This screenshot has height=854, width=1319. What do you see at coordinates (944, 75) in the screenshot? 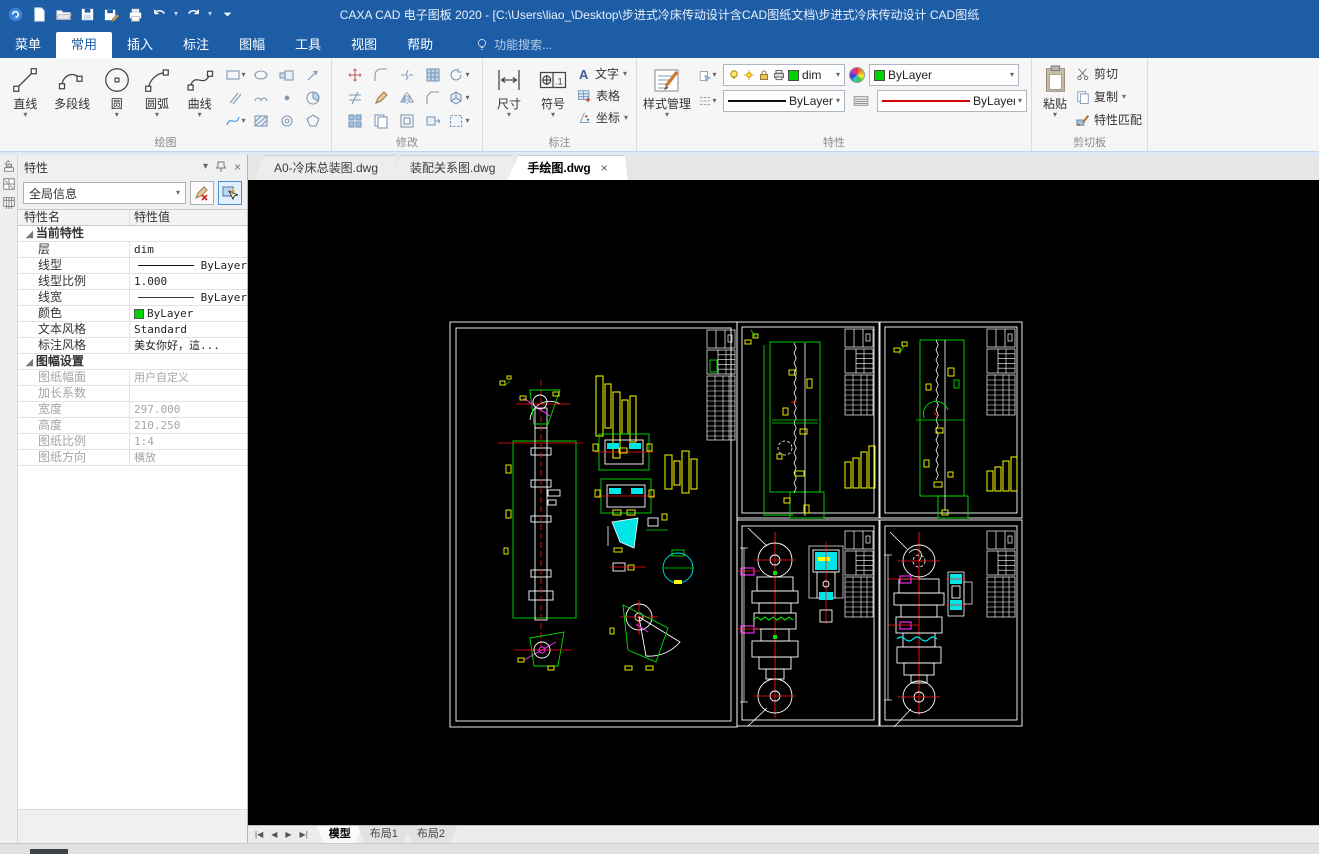
I see `color-combo: ByLayer ▾` at bounding box center [944, 75].